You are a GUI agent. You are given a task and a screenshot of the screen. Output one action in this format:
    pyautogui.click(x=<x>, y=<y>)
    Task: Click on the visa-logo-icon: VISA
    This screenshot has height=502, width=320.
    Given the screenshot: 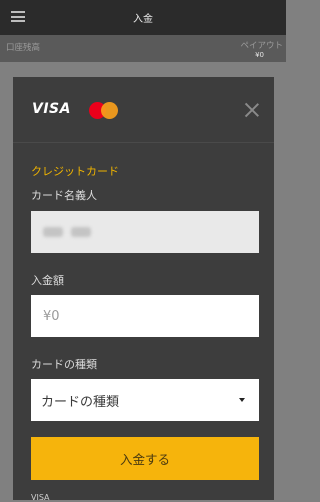 What is the action you would take?
    pyautogui.click(x=51, y=109)
    